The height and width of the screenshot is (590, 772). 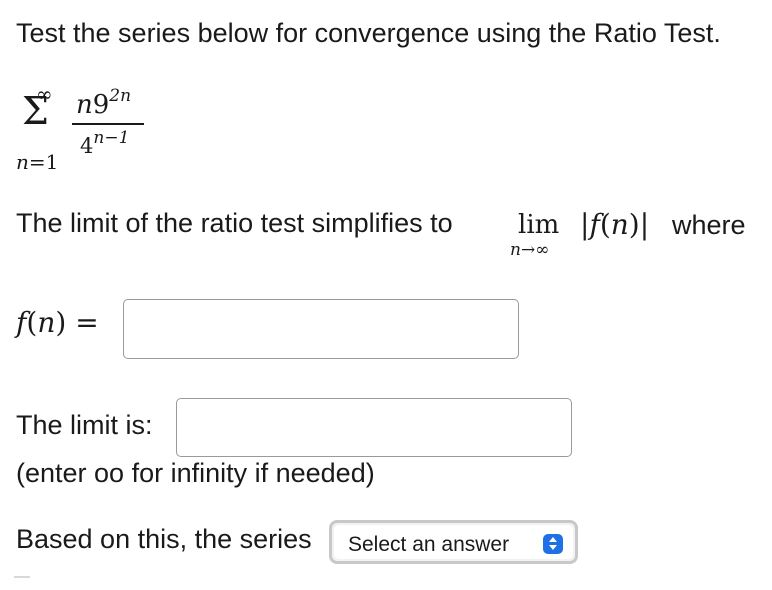 I want to click on numerator-exponent: 2n, so click(x=120, y=96).